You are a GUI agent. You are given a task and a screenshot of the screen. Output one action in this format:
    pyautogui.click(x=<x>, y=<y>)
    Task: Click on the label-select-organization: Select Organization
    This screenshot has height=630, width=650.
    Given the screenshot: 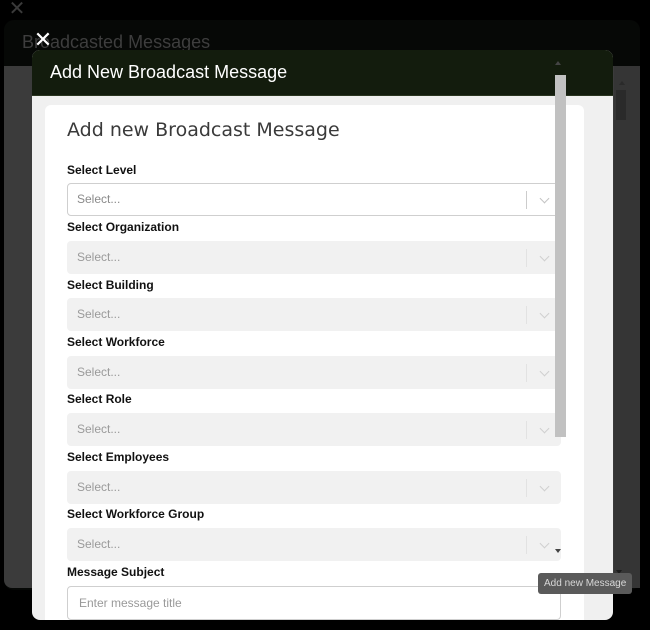 What is the action you would take?
    pyautogui.click(x=123, y=227)
    